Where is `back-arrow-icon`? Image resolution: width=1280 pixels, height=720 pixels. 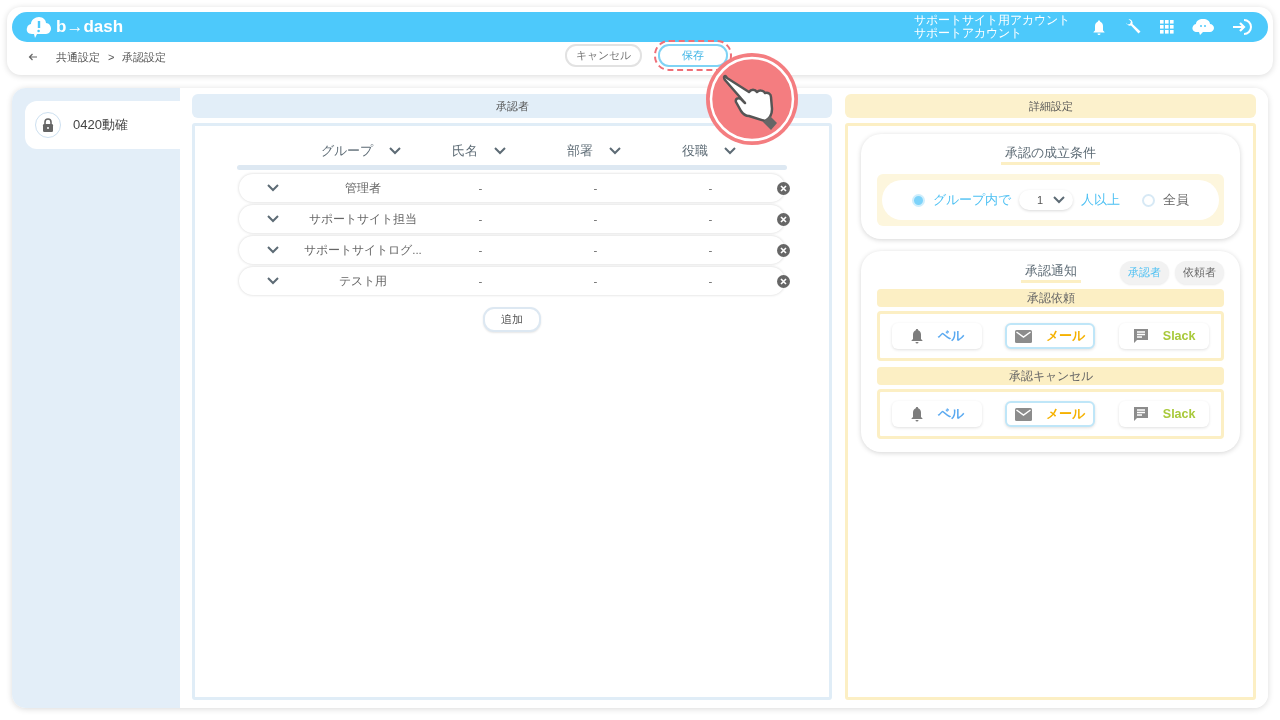 back-arrow-icon is located at coordinates (33, 57).